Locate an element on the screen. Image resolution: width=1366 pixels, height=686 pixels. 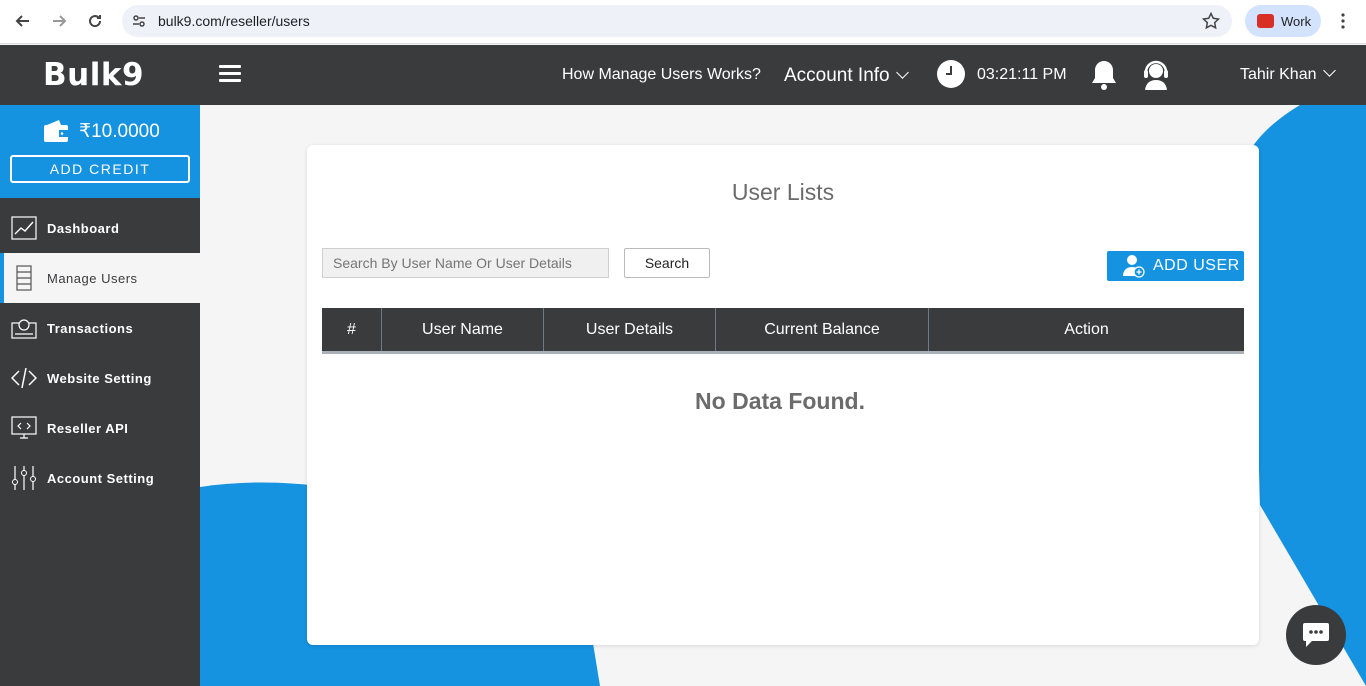
column-header-user-details: User Details is located at coordinates (630, 329).